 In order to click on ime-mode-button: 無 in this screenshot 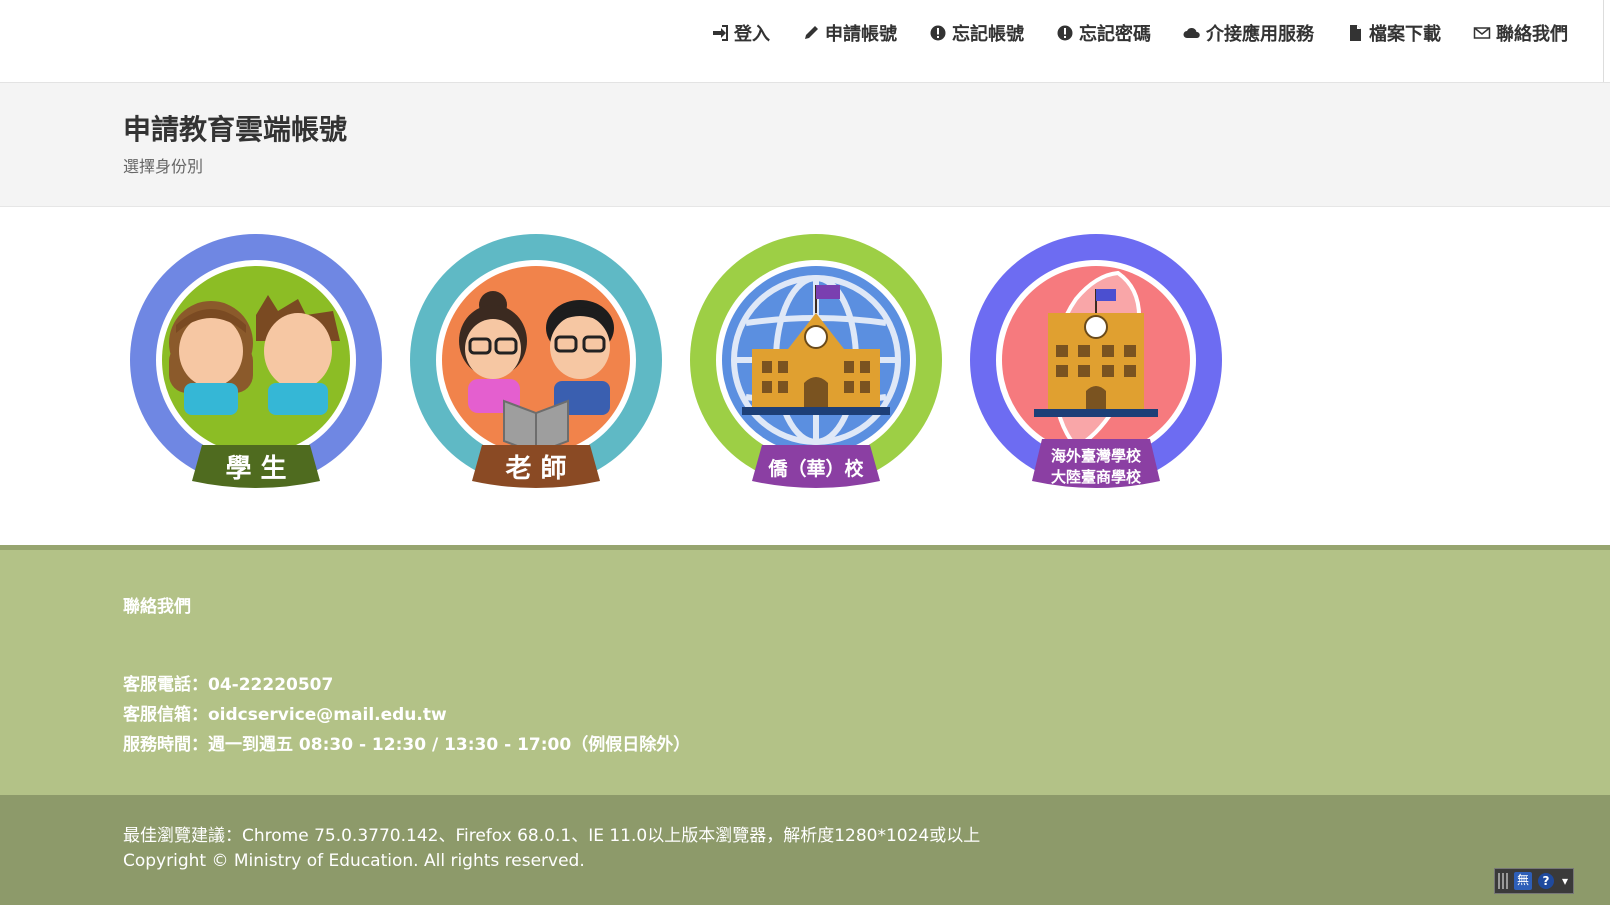, I will do `click(1523, 881)`.